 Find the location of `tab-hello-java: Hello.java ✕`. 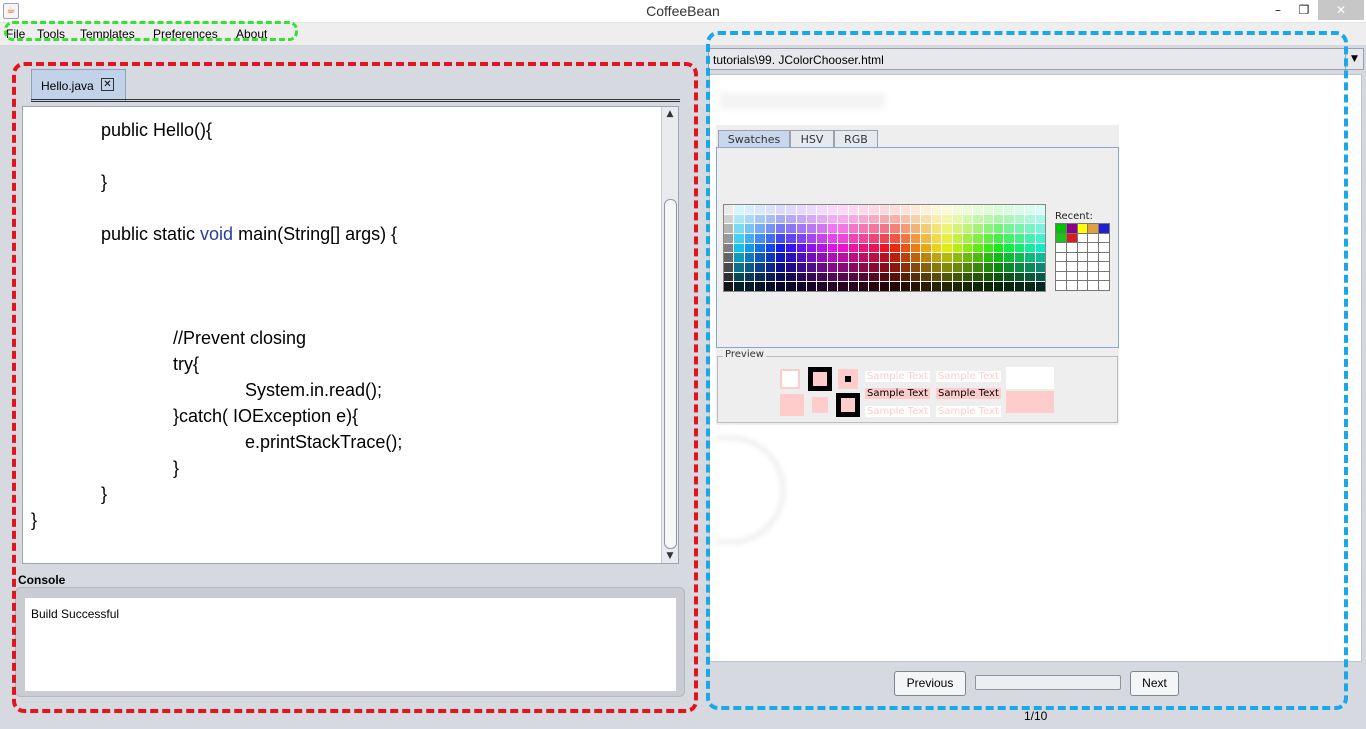

tab-hello-java: Hello.java ✕ is located at coordinates (78, 85).